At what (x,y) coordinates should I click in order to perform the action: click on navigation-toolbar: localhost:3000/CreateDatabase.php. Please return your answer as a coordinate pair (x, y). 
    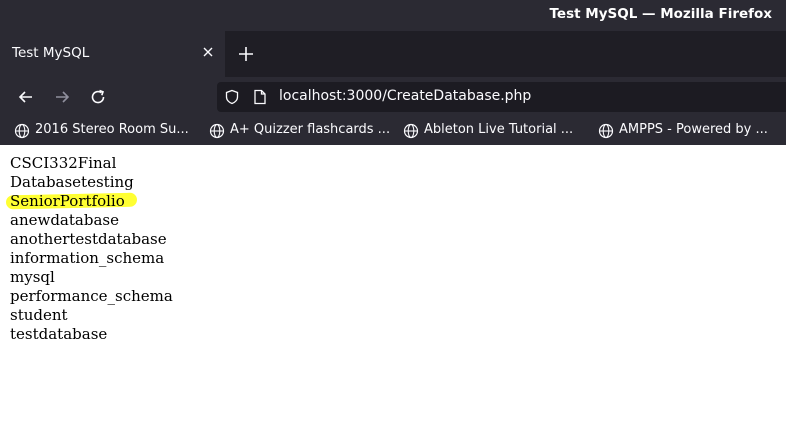
    Looking at the image, I should click on (393, 97).